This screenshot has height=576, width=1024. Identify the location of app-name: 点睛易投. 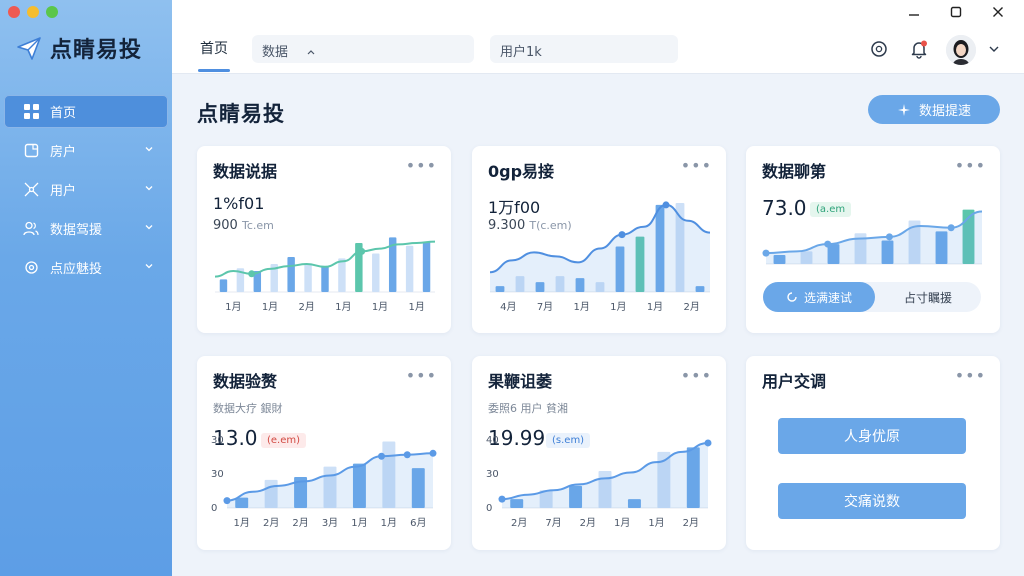
(96, 50).